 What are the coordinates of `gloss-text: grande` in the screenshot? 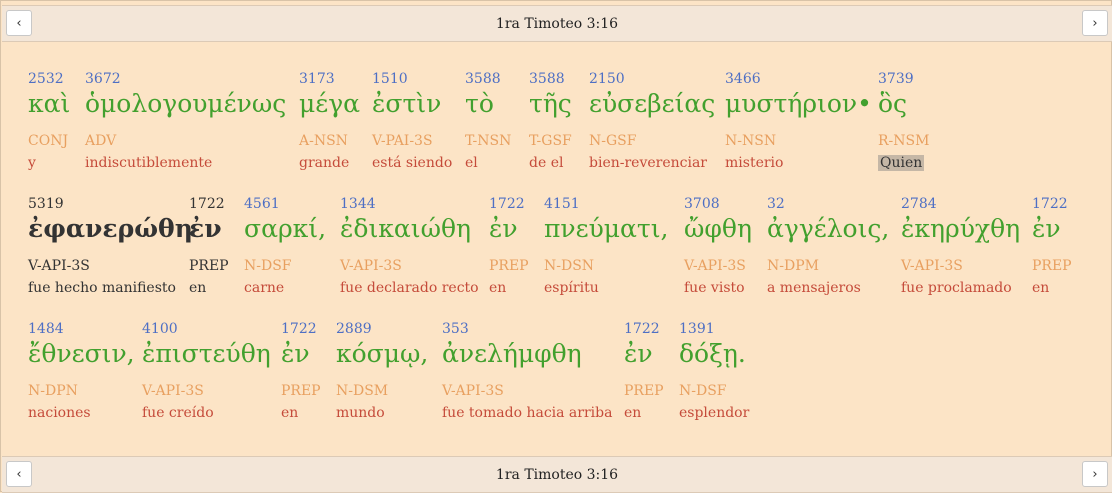 It's located at (324, 163).